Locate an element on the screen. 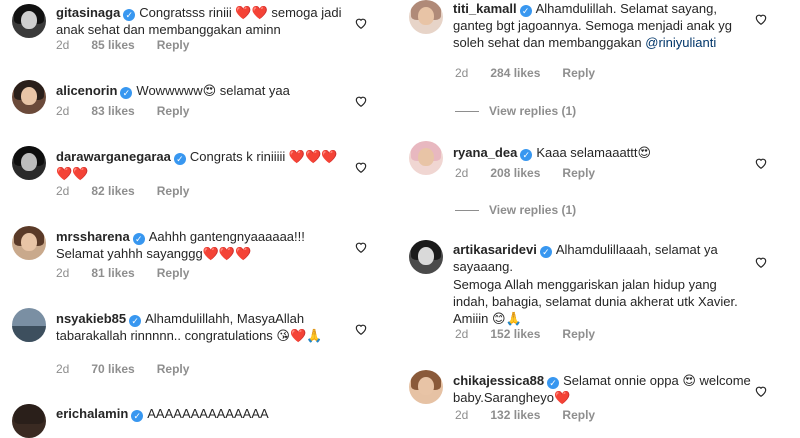 Image resolution: width=800 pixels, height=438 pixels. username: alicenorin is located at coordinates (86, 90).